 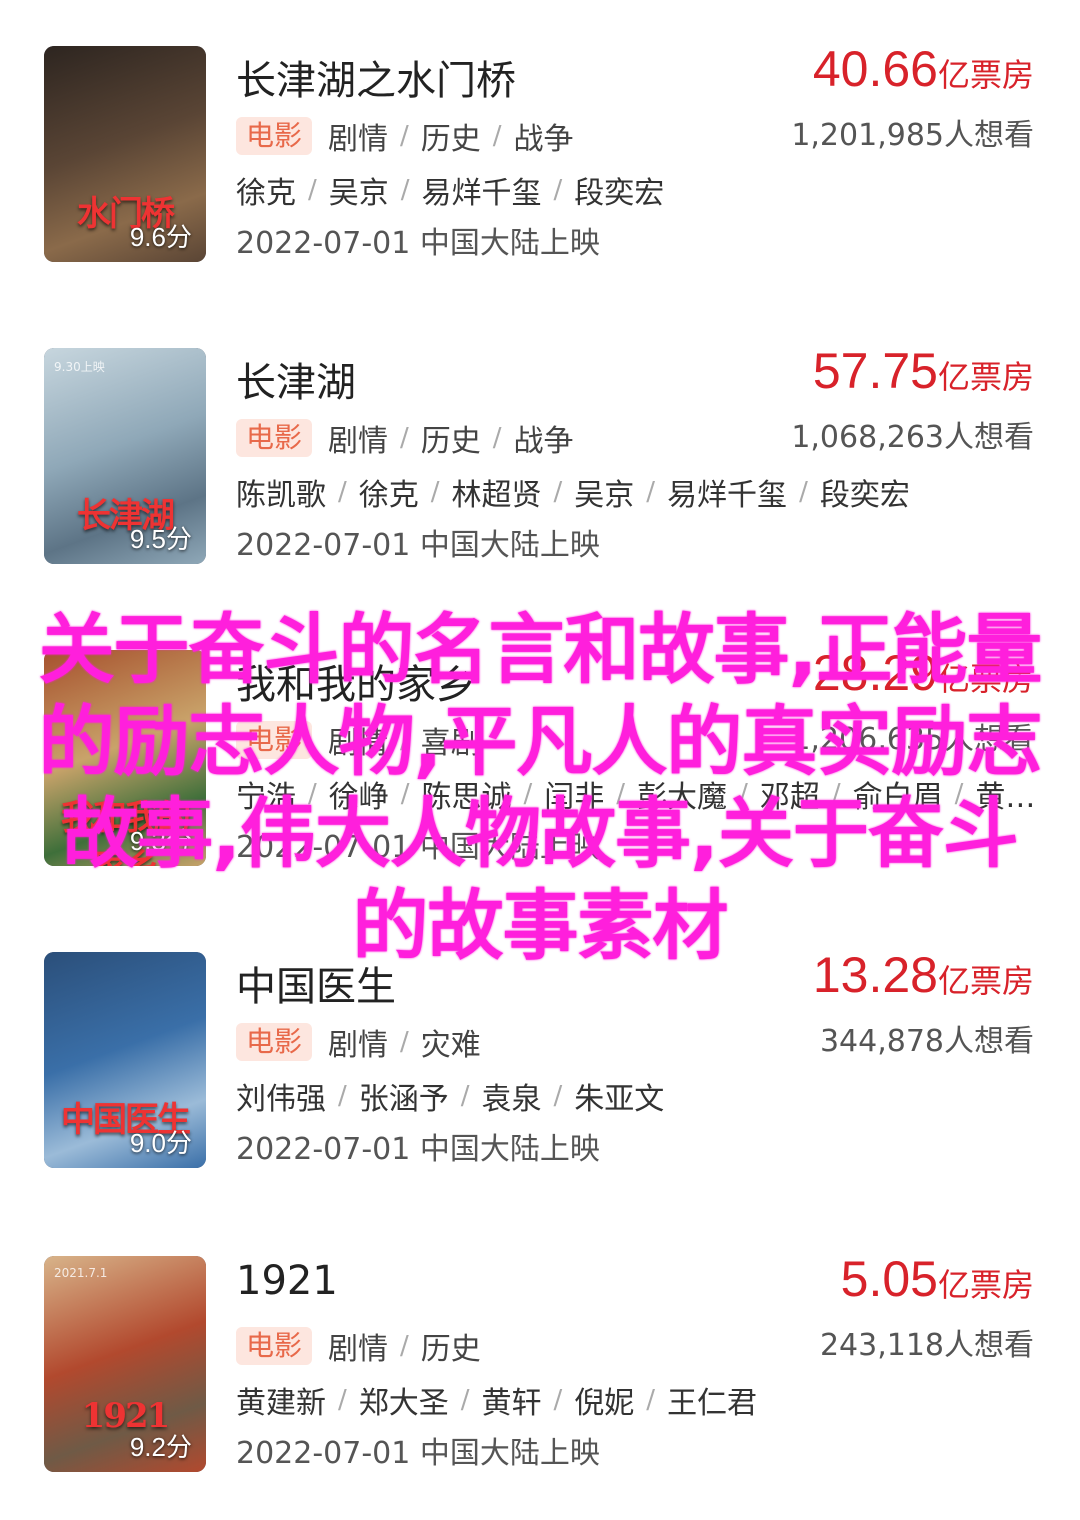 What do you see at coordinates (281, 1099) in the screenshot?
I see `cast-member: 刘伟强` at bounding box center [281, 1099].